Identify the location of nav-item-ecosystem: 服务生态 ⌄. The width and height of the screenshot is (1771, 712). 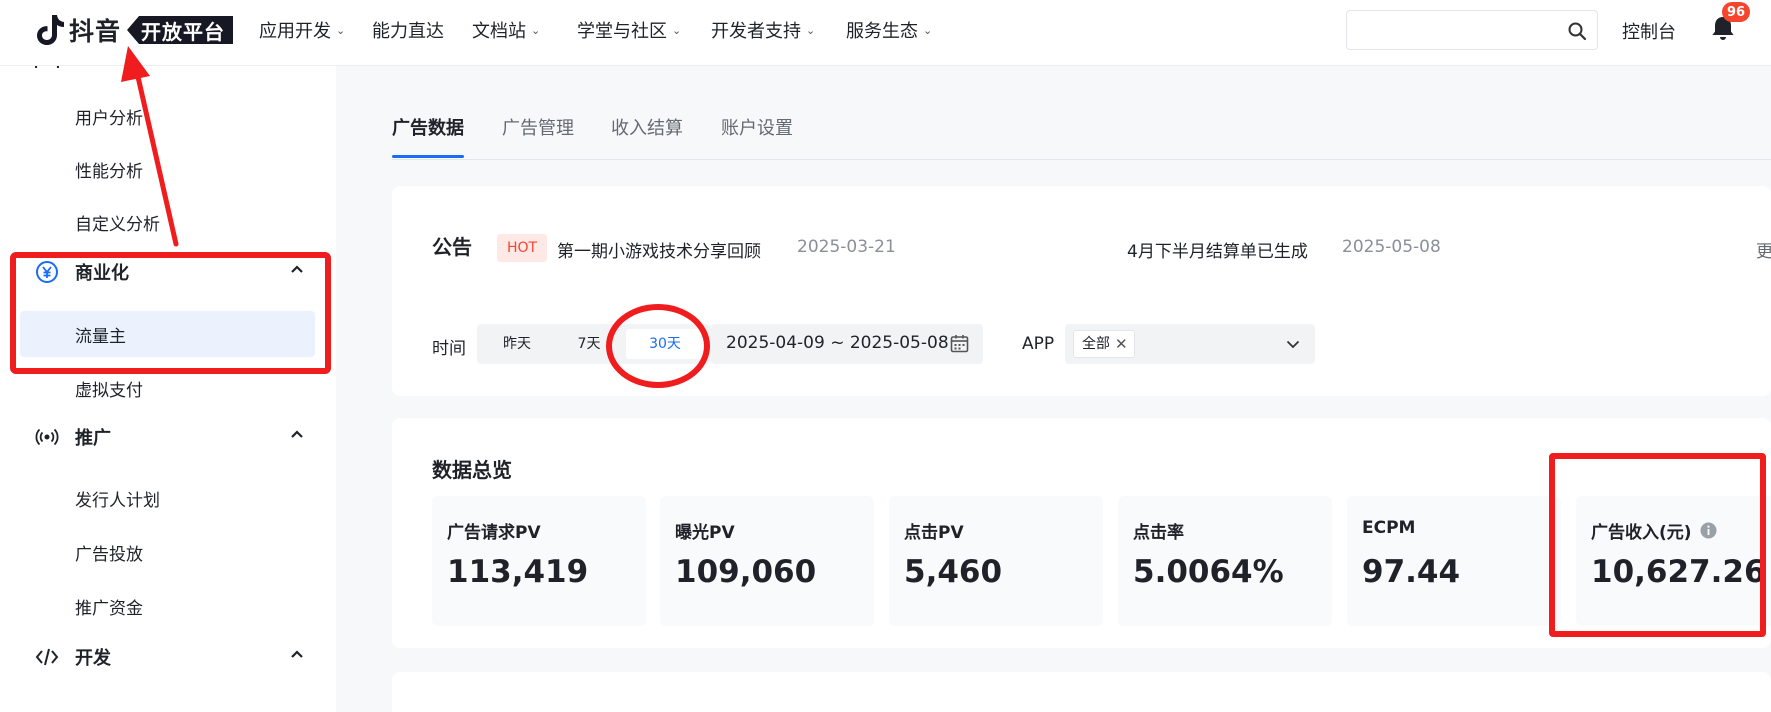
(889, 30).